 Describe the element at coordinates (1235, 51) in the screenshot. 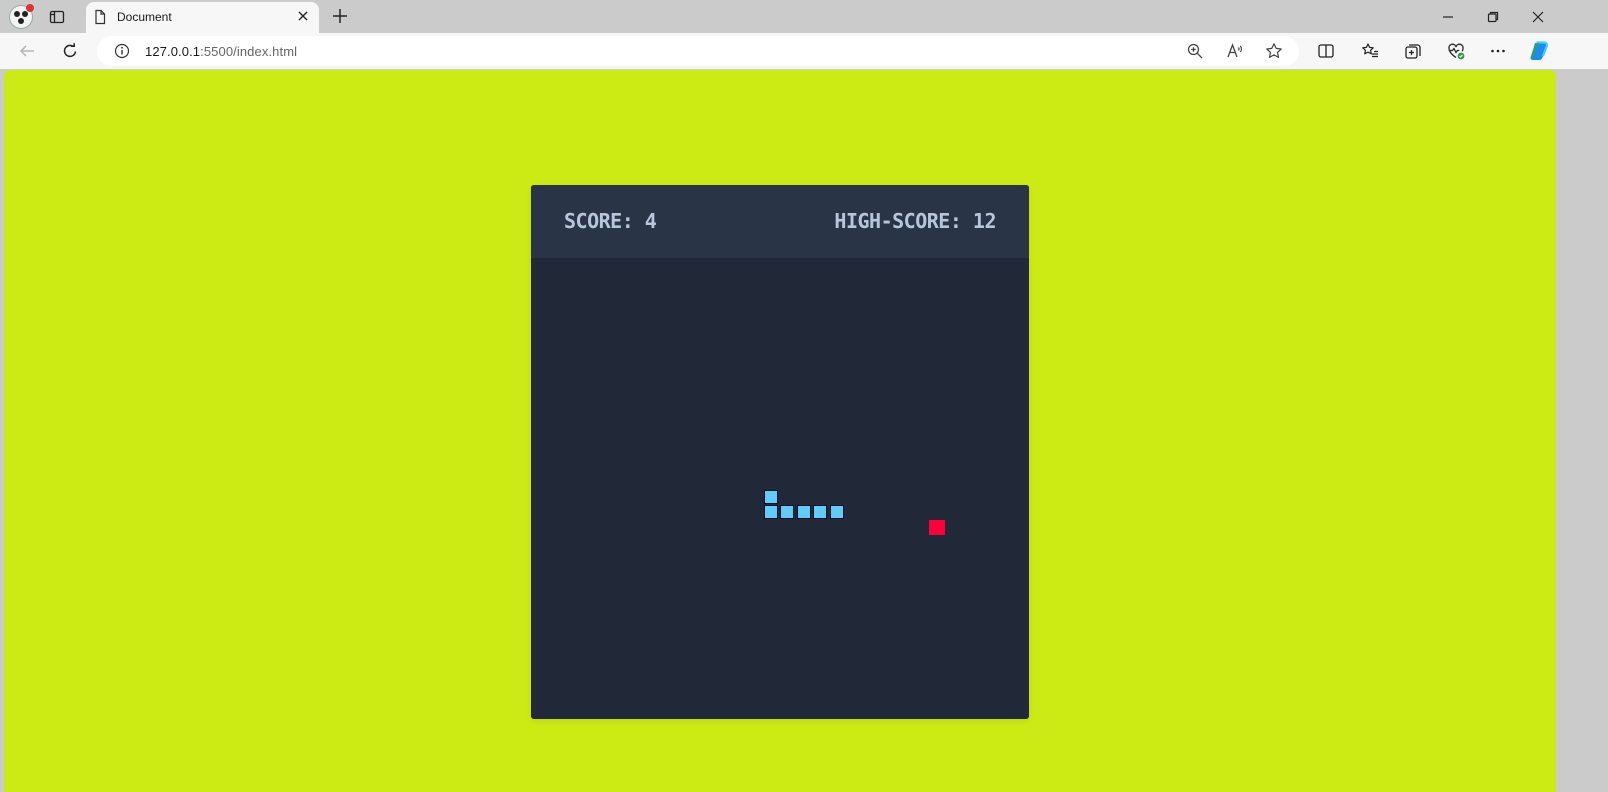

I see `read-aloud-icon` at that location.